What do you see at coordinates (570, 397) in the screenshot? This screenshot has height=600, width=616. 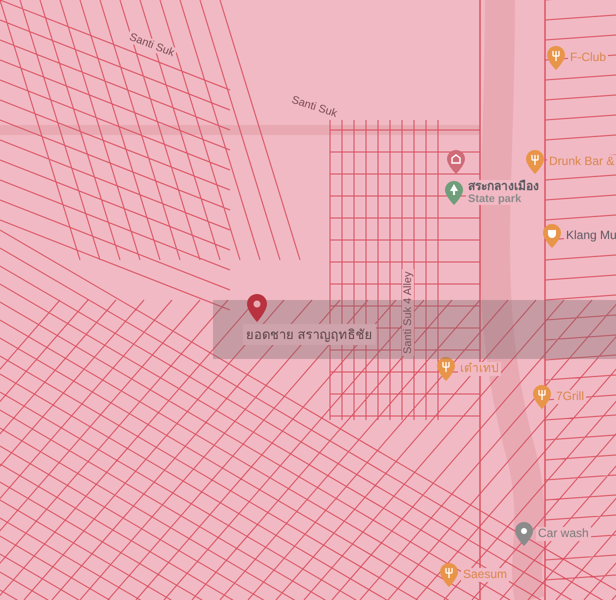 I see `place-label: 7Grill` at bounding box center [570, 397].